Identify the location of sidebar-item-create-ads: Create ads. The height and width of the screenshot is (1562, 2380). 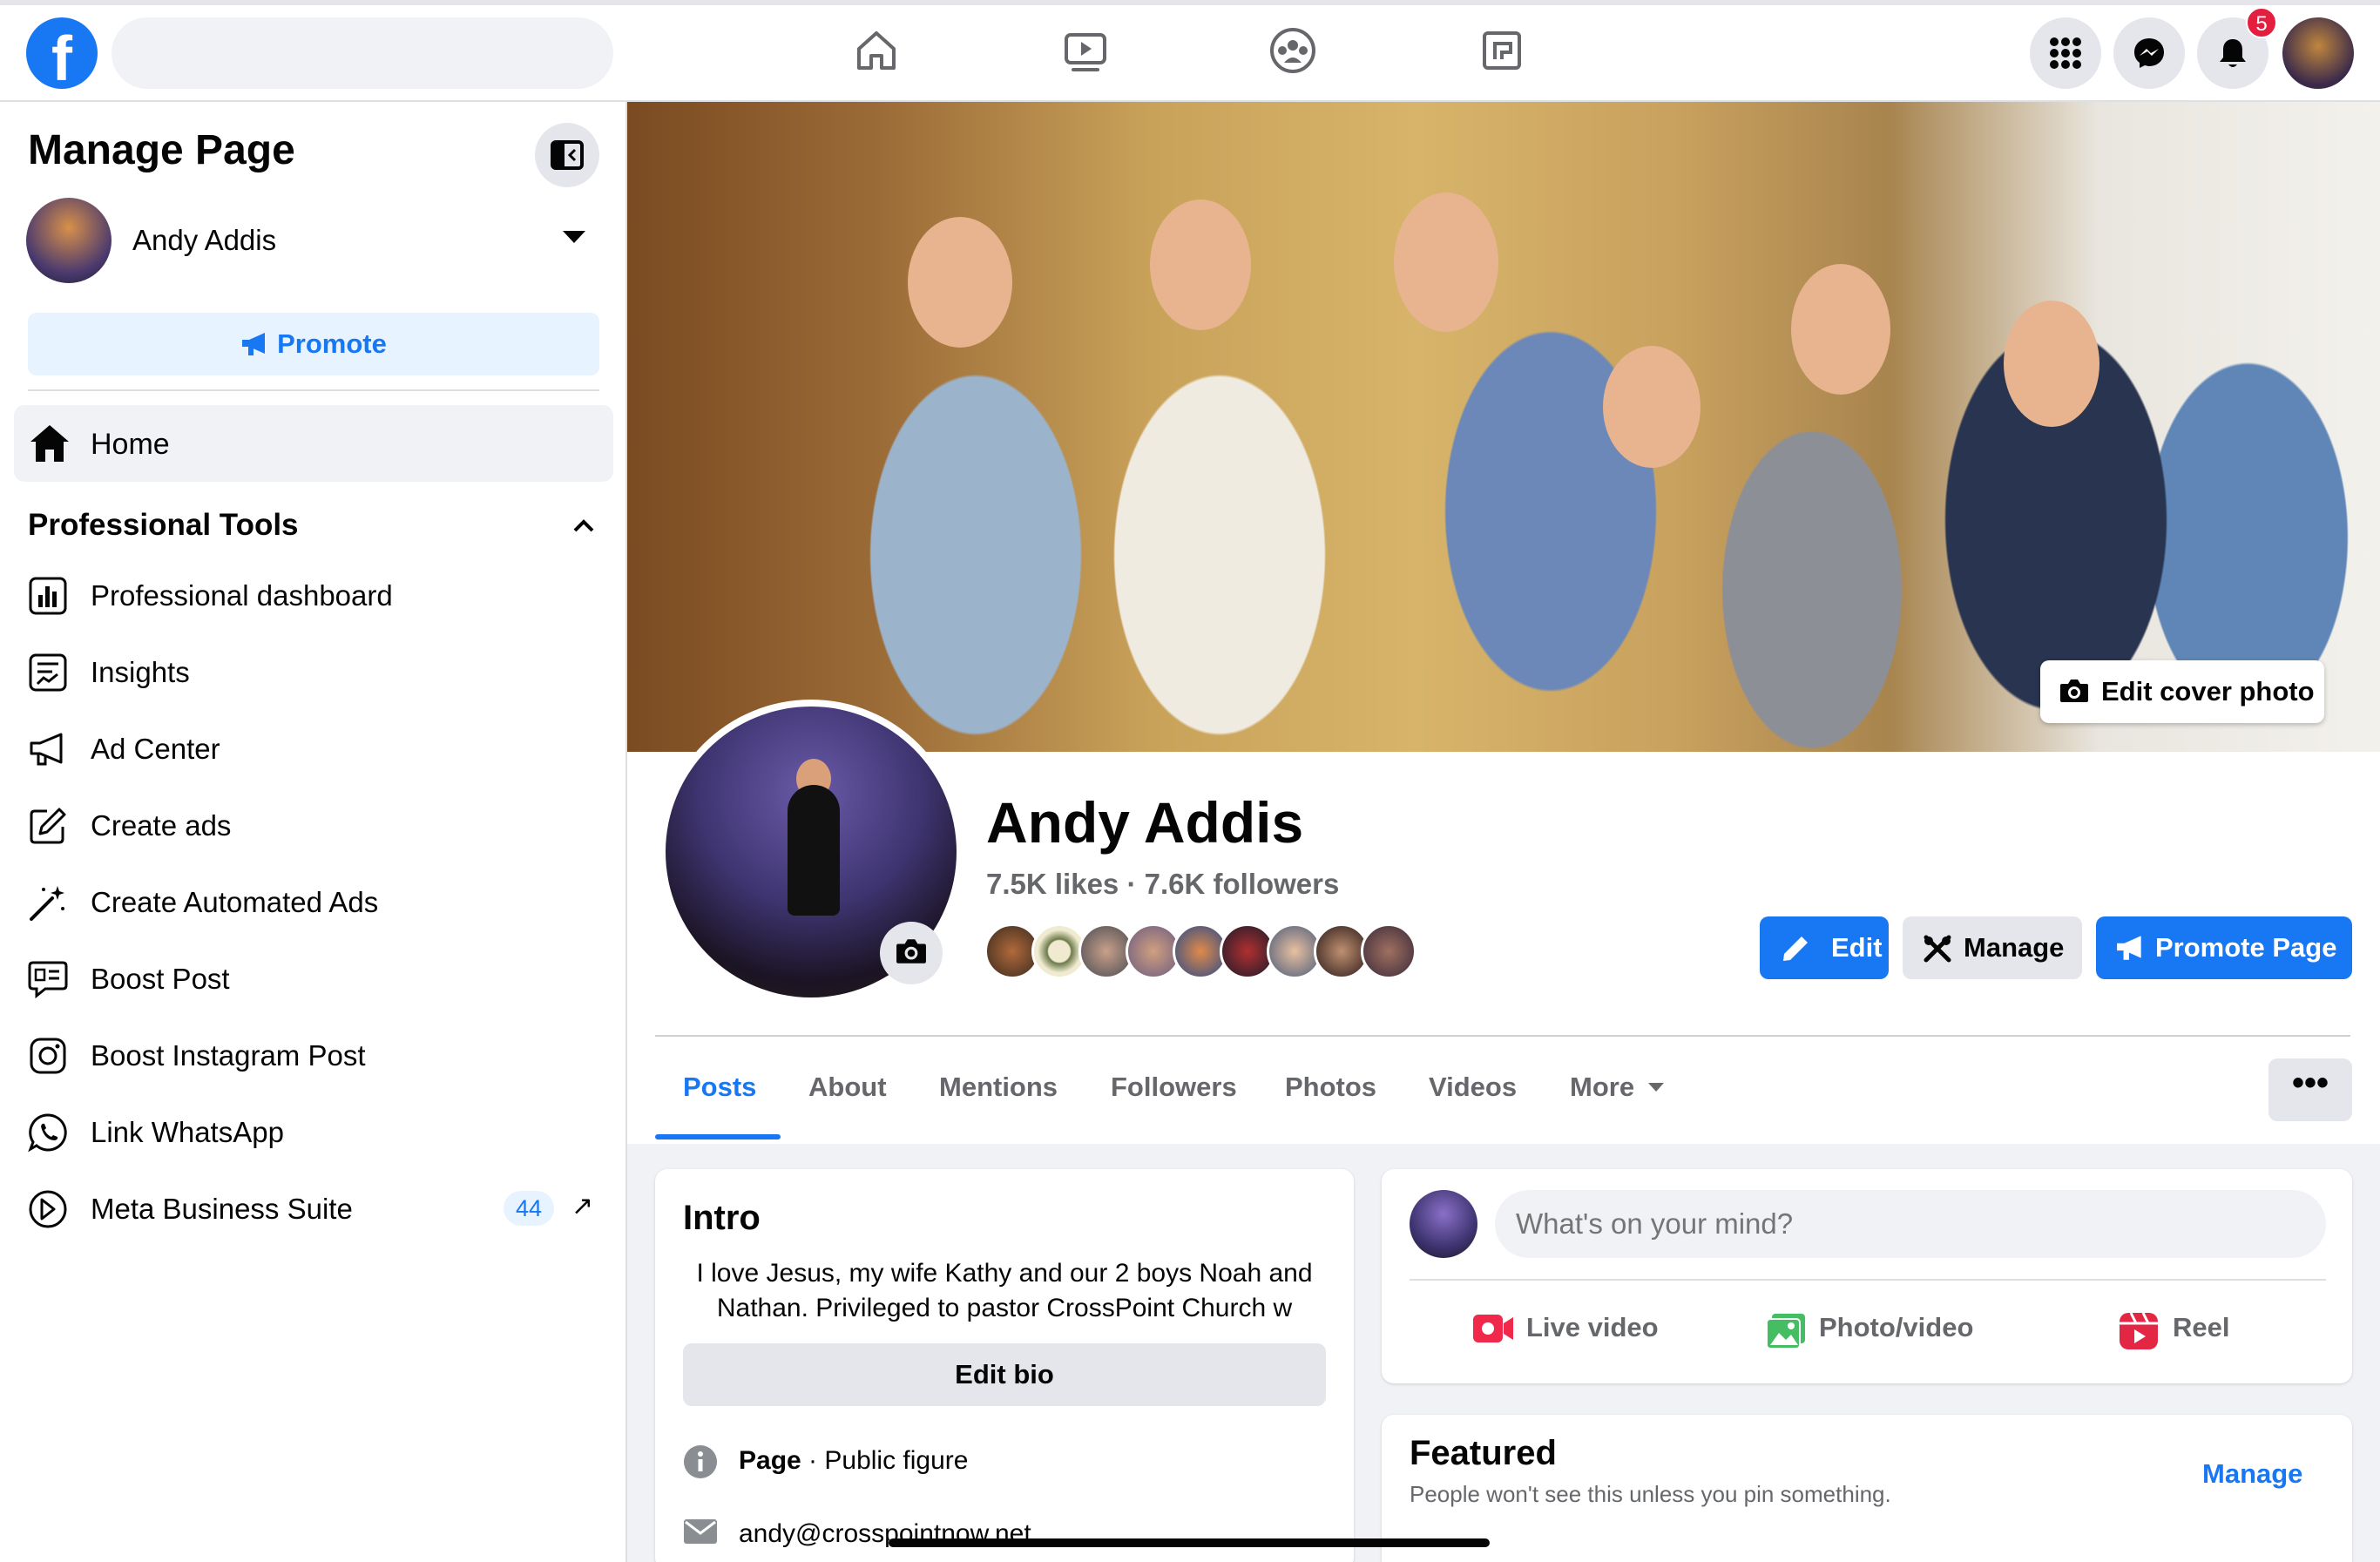
(315, 825).